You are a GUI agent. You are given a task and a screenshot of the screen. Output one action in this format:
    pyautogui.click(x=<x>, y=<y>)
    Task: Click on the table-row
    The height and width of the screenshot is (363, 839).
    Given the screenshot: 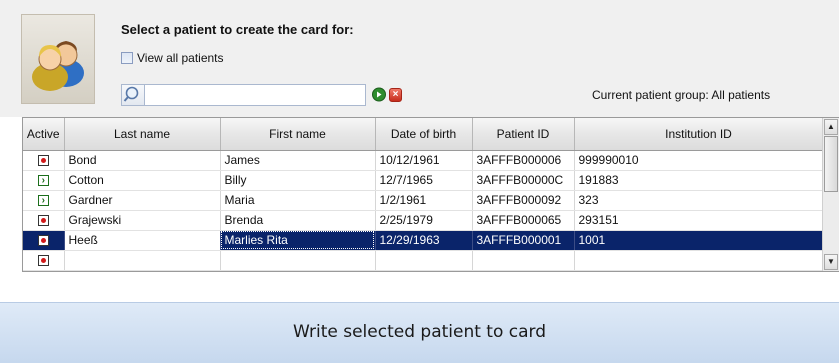 What is the action you would take?
    pyautogui.click(x=423, y=260)
    